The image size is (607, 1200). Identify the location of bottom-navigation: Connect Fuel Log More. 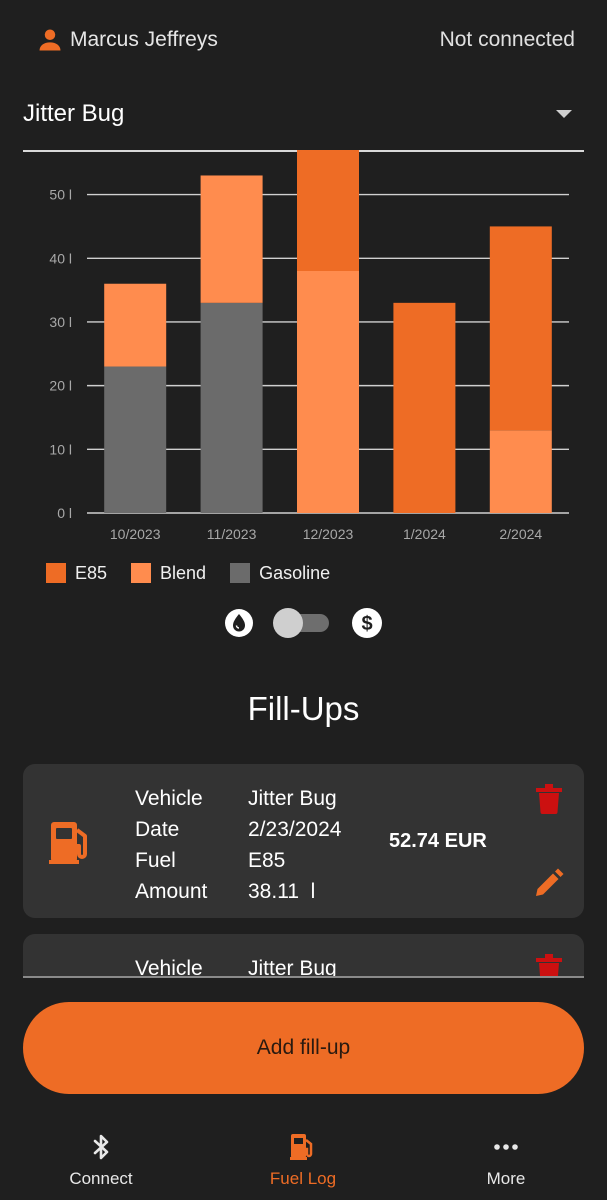
(303, 1160).